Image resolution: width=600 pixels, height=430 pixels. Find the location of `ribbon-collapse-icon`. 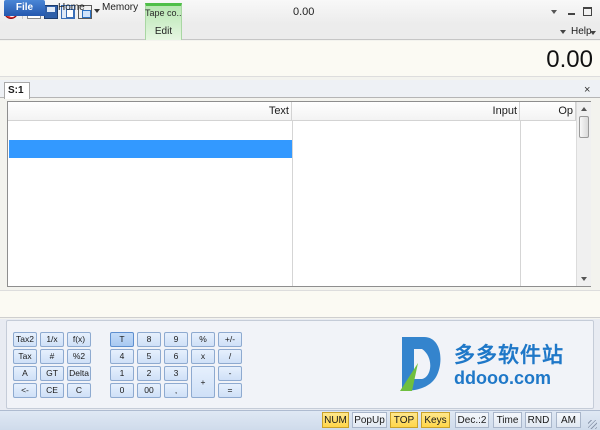

ribbon-collapse-icon is located at coordinates (563, 32).